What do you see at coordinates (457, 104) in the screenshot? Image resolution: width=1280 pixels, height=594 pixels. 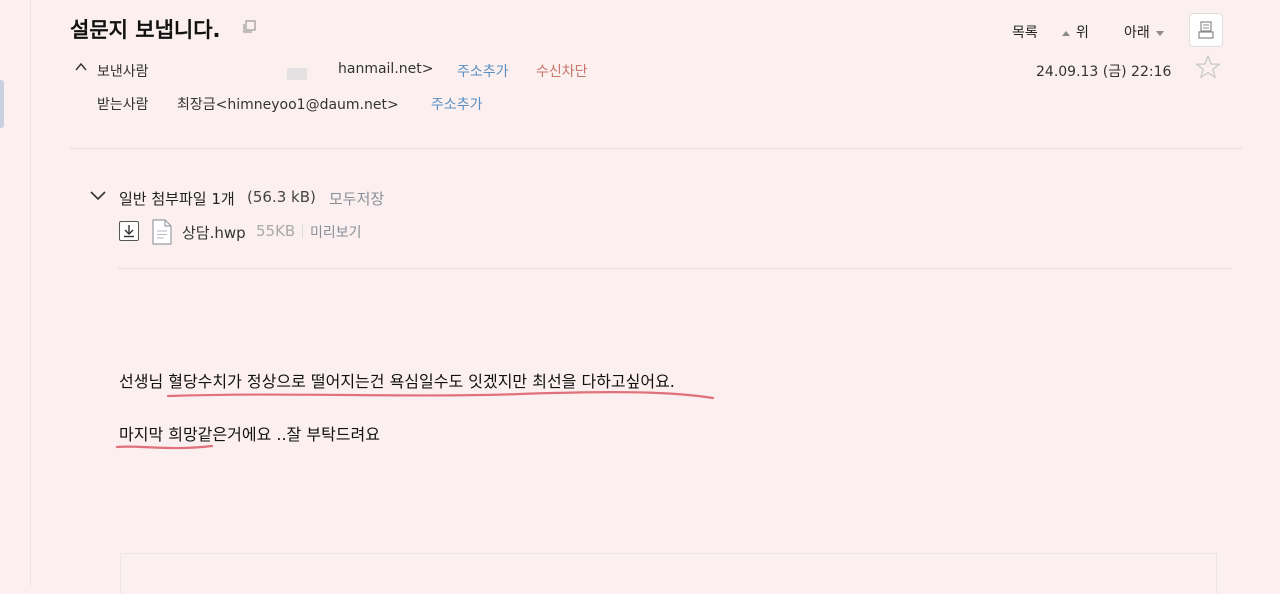 I see `add-recipient-address-link: 주소추가` at bounding box center [457, 104].